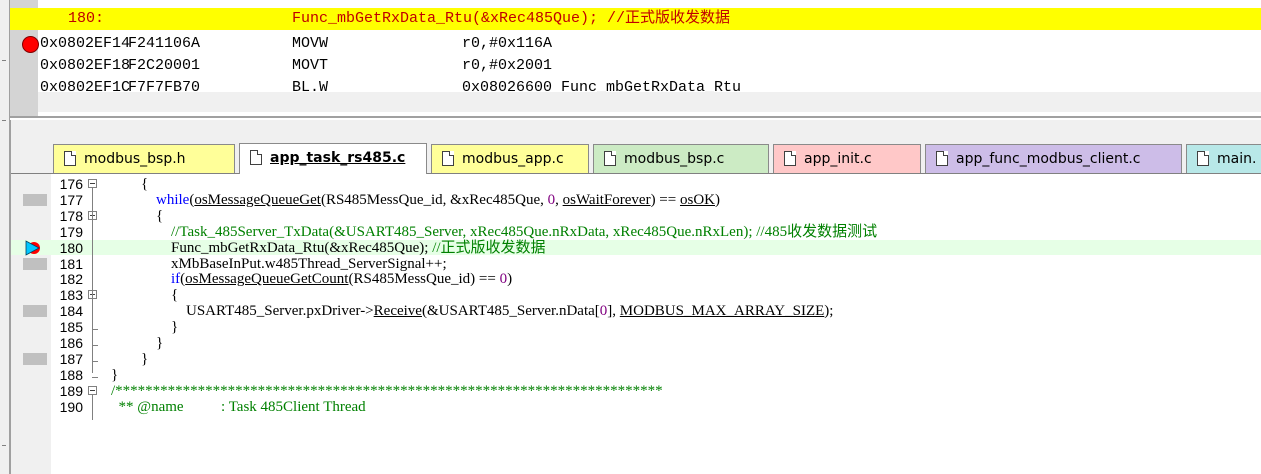 This screenshot has width=1261, height=474. I want to click on tab-label: app_task_rs485.c, so click(338, 158).